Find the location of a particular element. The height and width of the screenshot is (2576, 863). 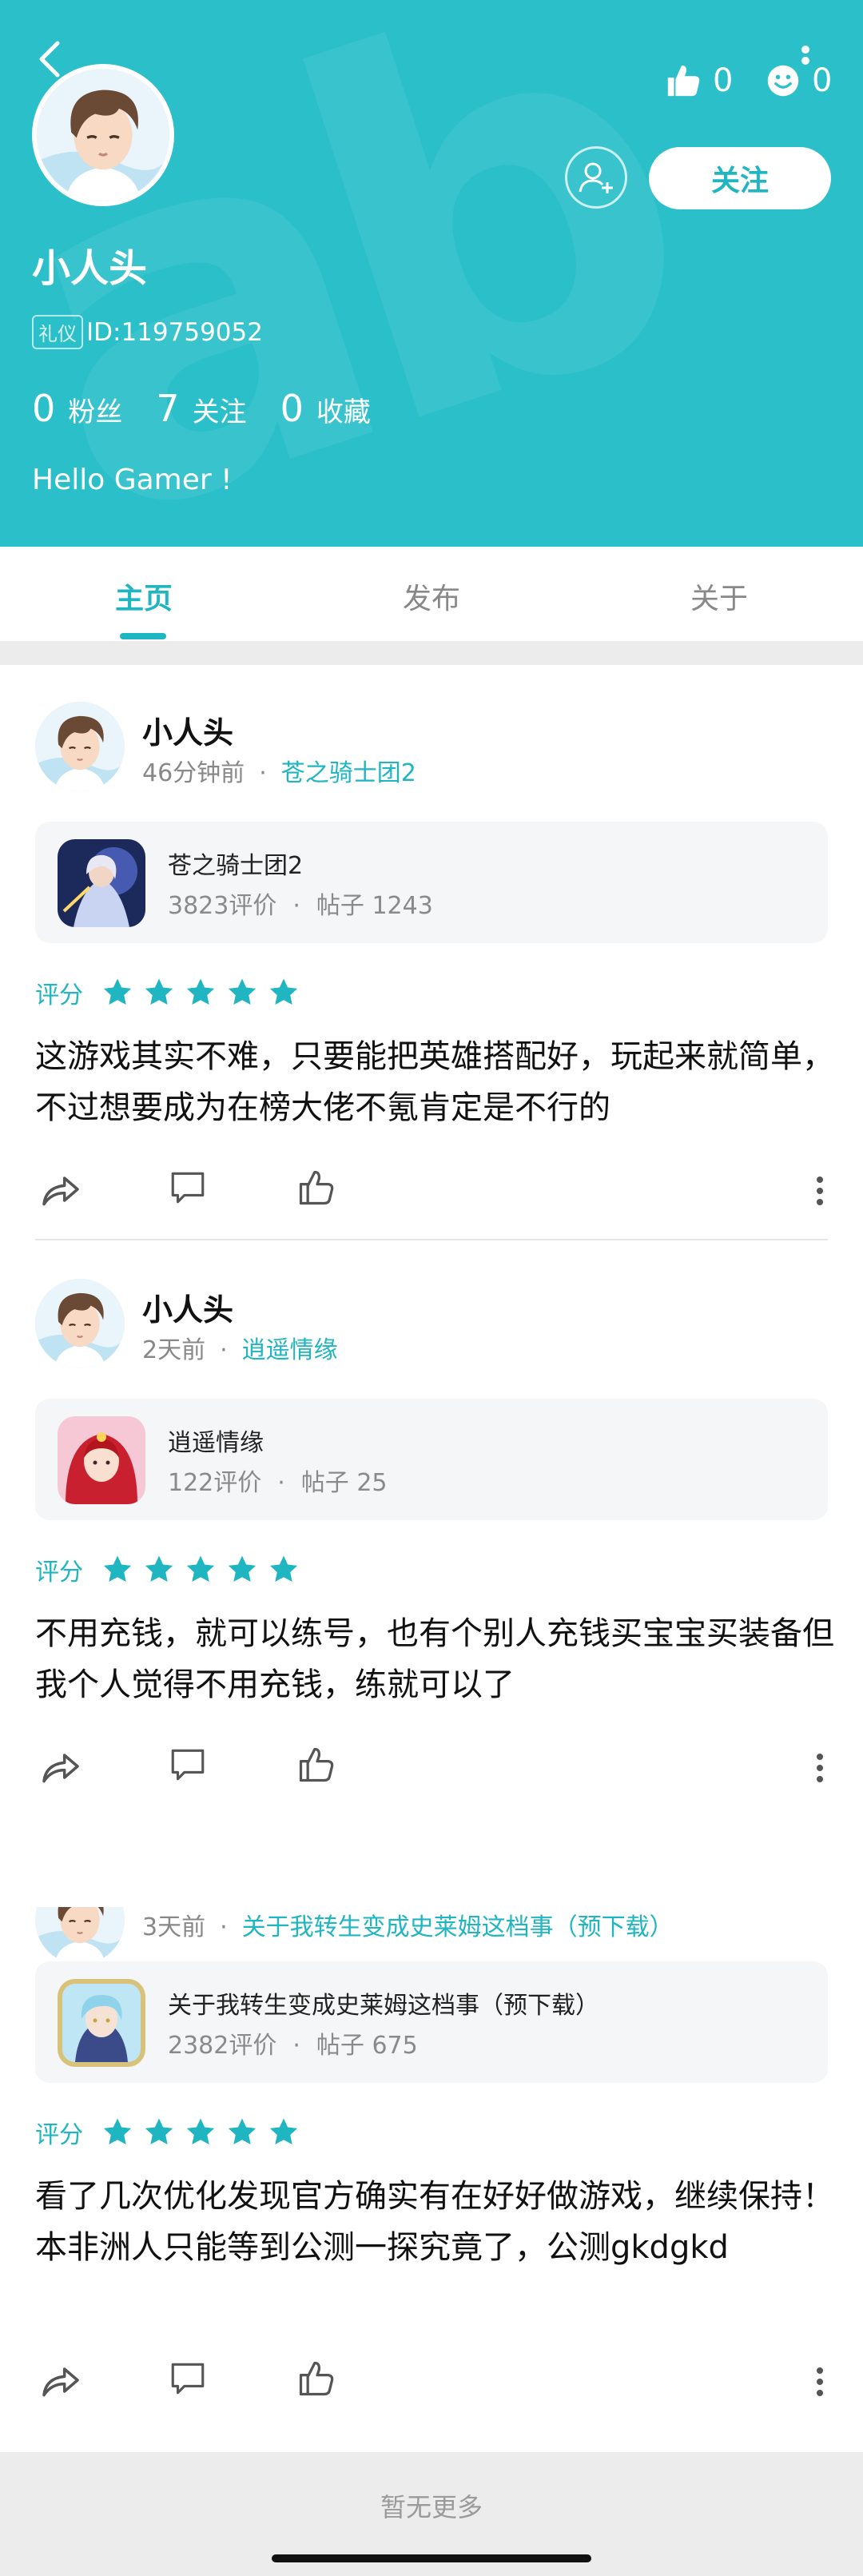

more-menu-icon is located at coordinates (805, 61).